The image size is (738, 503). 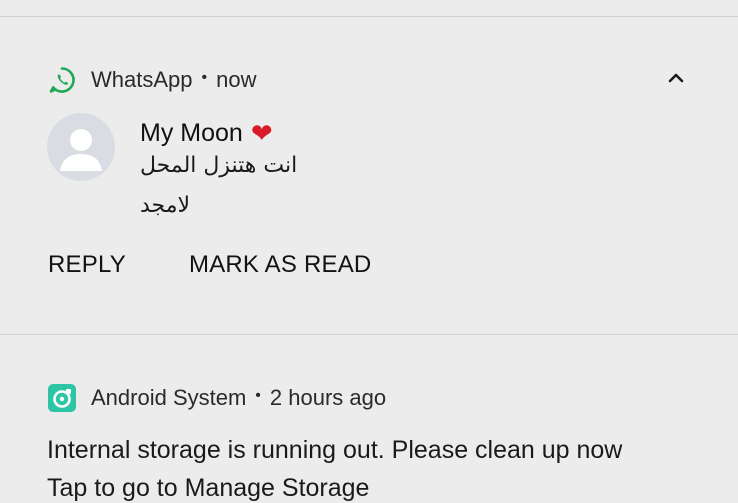 I want to click on notification-text: Tap to go to Manage Storage, so click(x=208, y=488).